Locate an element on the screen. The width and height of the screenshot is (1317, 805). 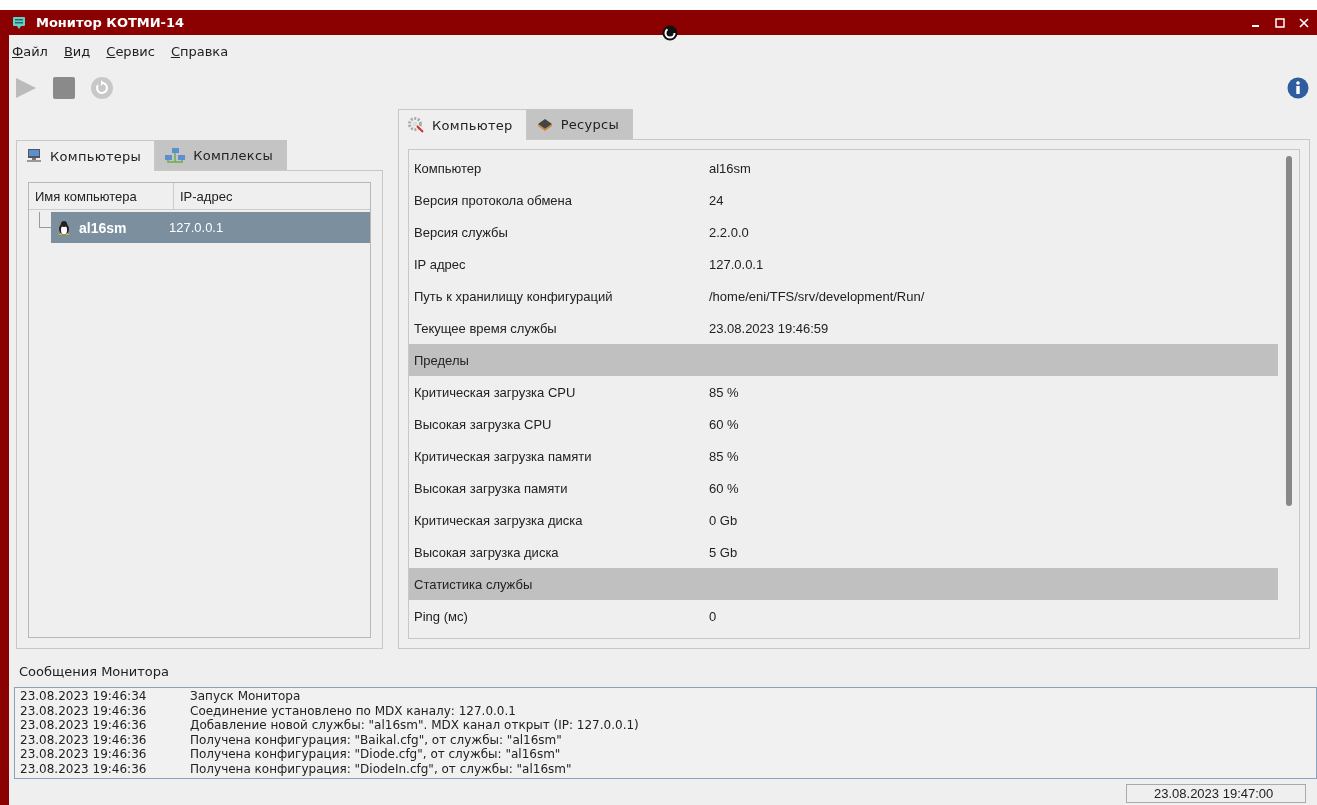
maximize-icon is located at coordinates (1280, 22).